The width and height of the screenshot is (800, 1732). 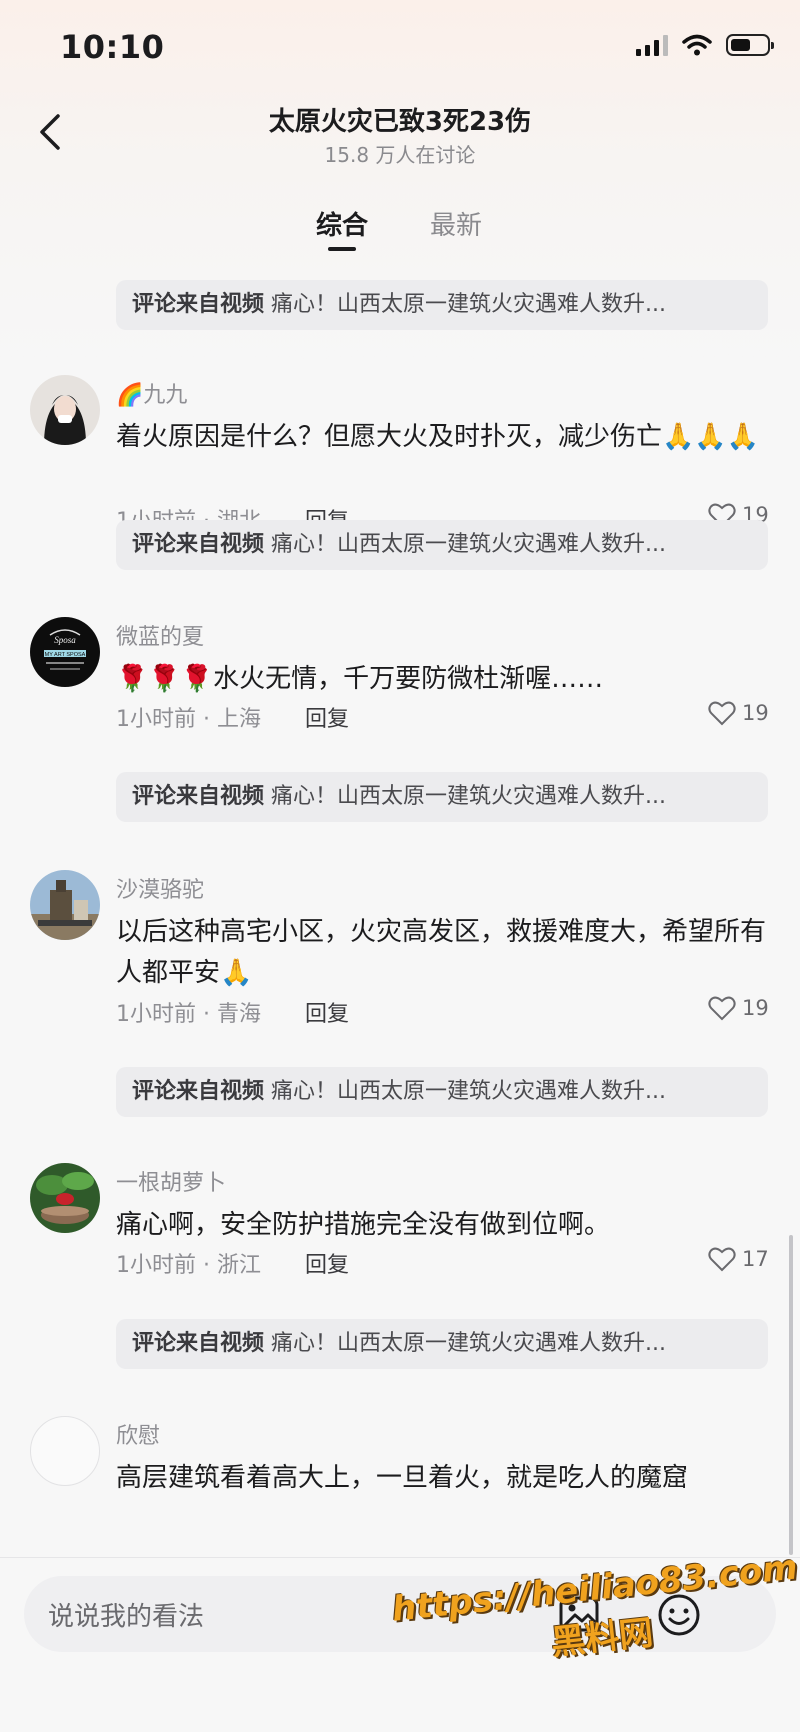 I want to click on comment-text: 痛心啊，安全防护措施完全没有做到位啊。, so click(x=363, y=1225).